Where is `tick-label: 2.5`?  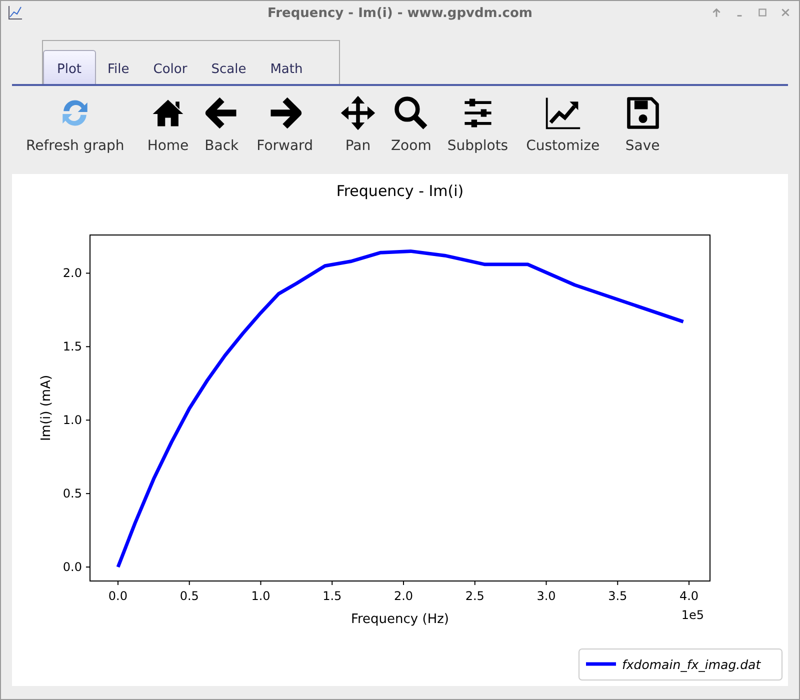
tick-label: 2.5 is located at coordinates (474, 596).